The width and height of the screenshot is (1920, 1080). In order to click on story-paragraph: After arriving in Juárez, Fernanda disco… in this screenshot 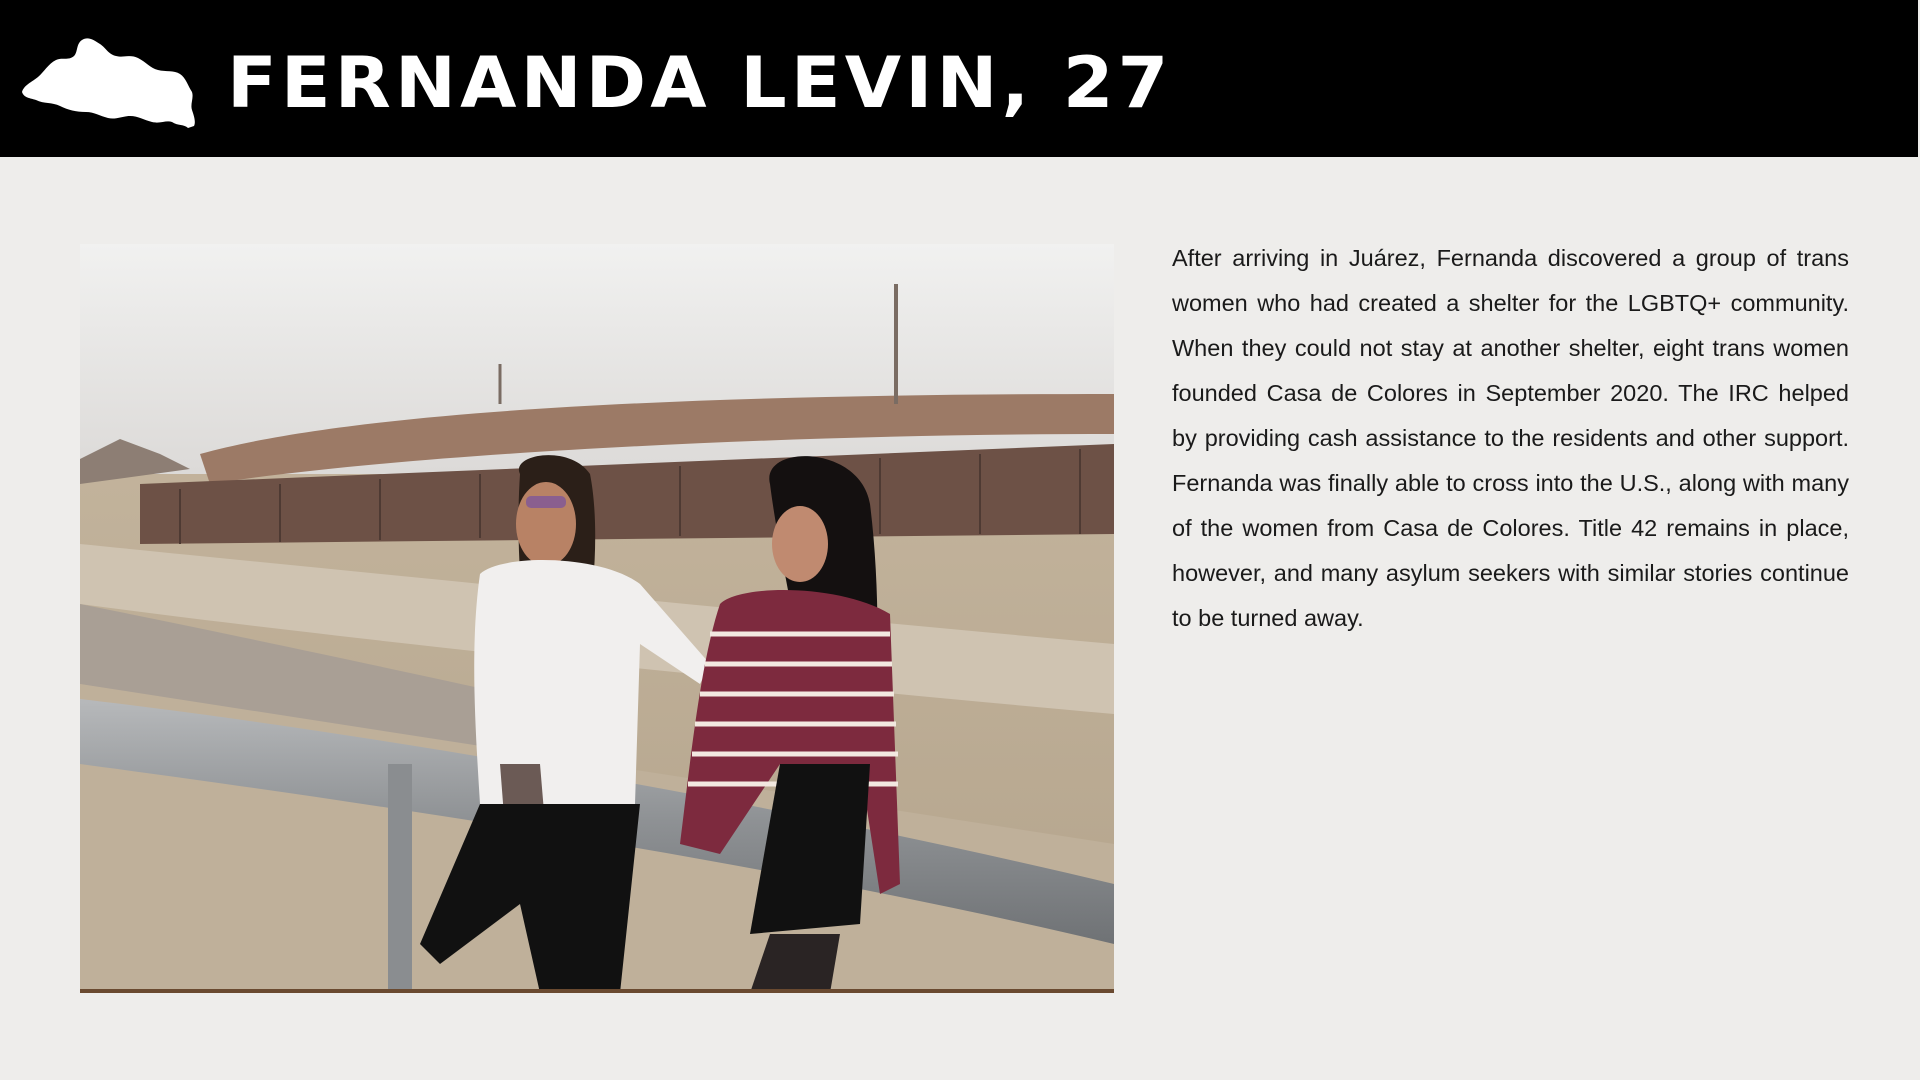, I will do `click(1510, 438)`.